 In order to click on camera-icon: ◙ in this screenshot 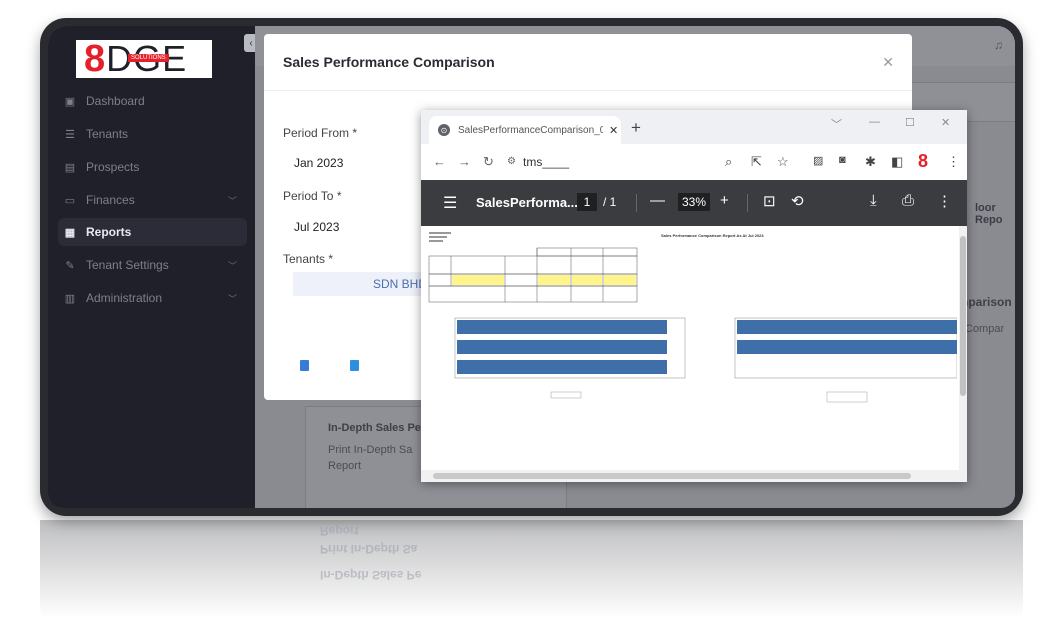, I will do `click(842, 160)`.